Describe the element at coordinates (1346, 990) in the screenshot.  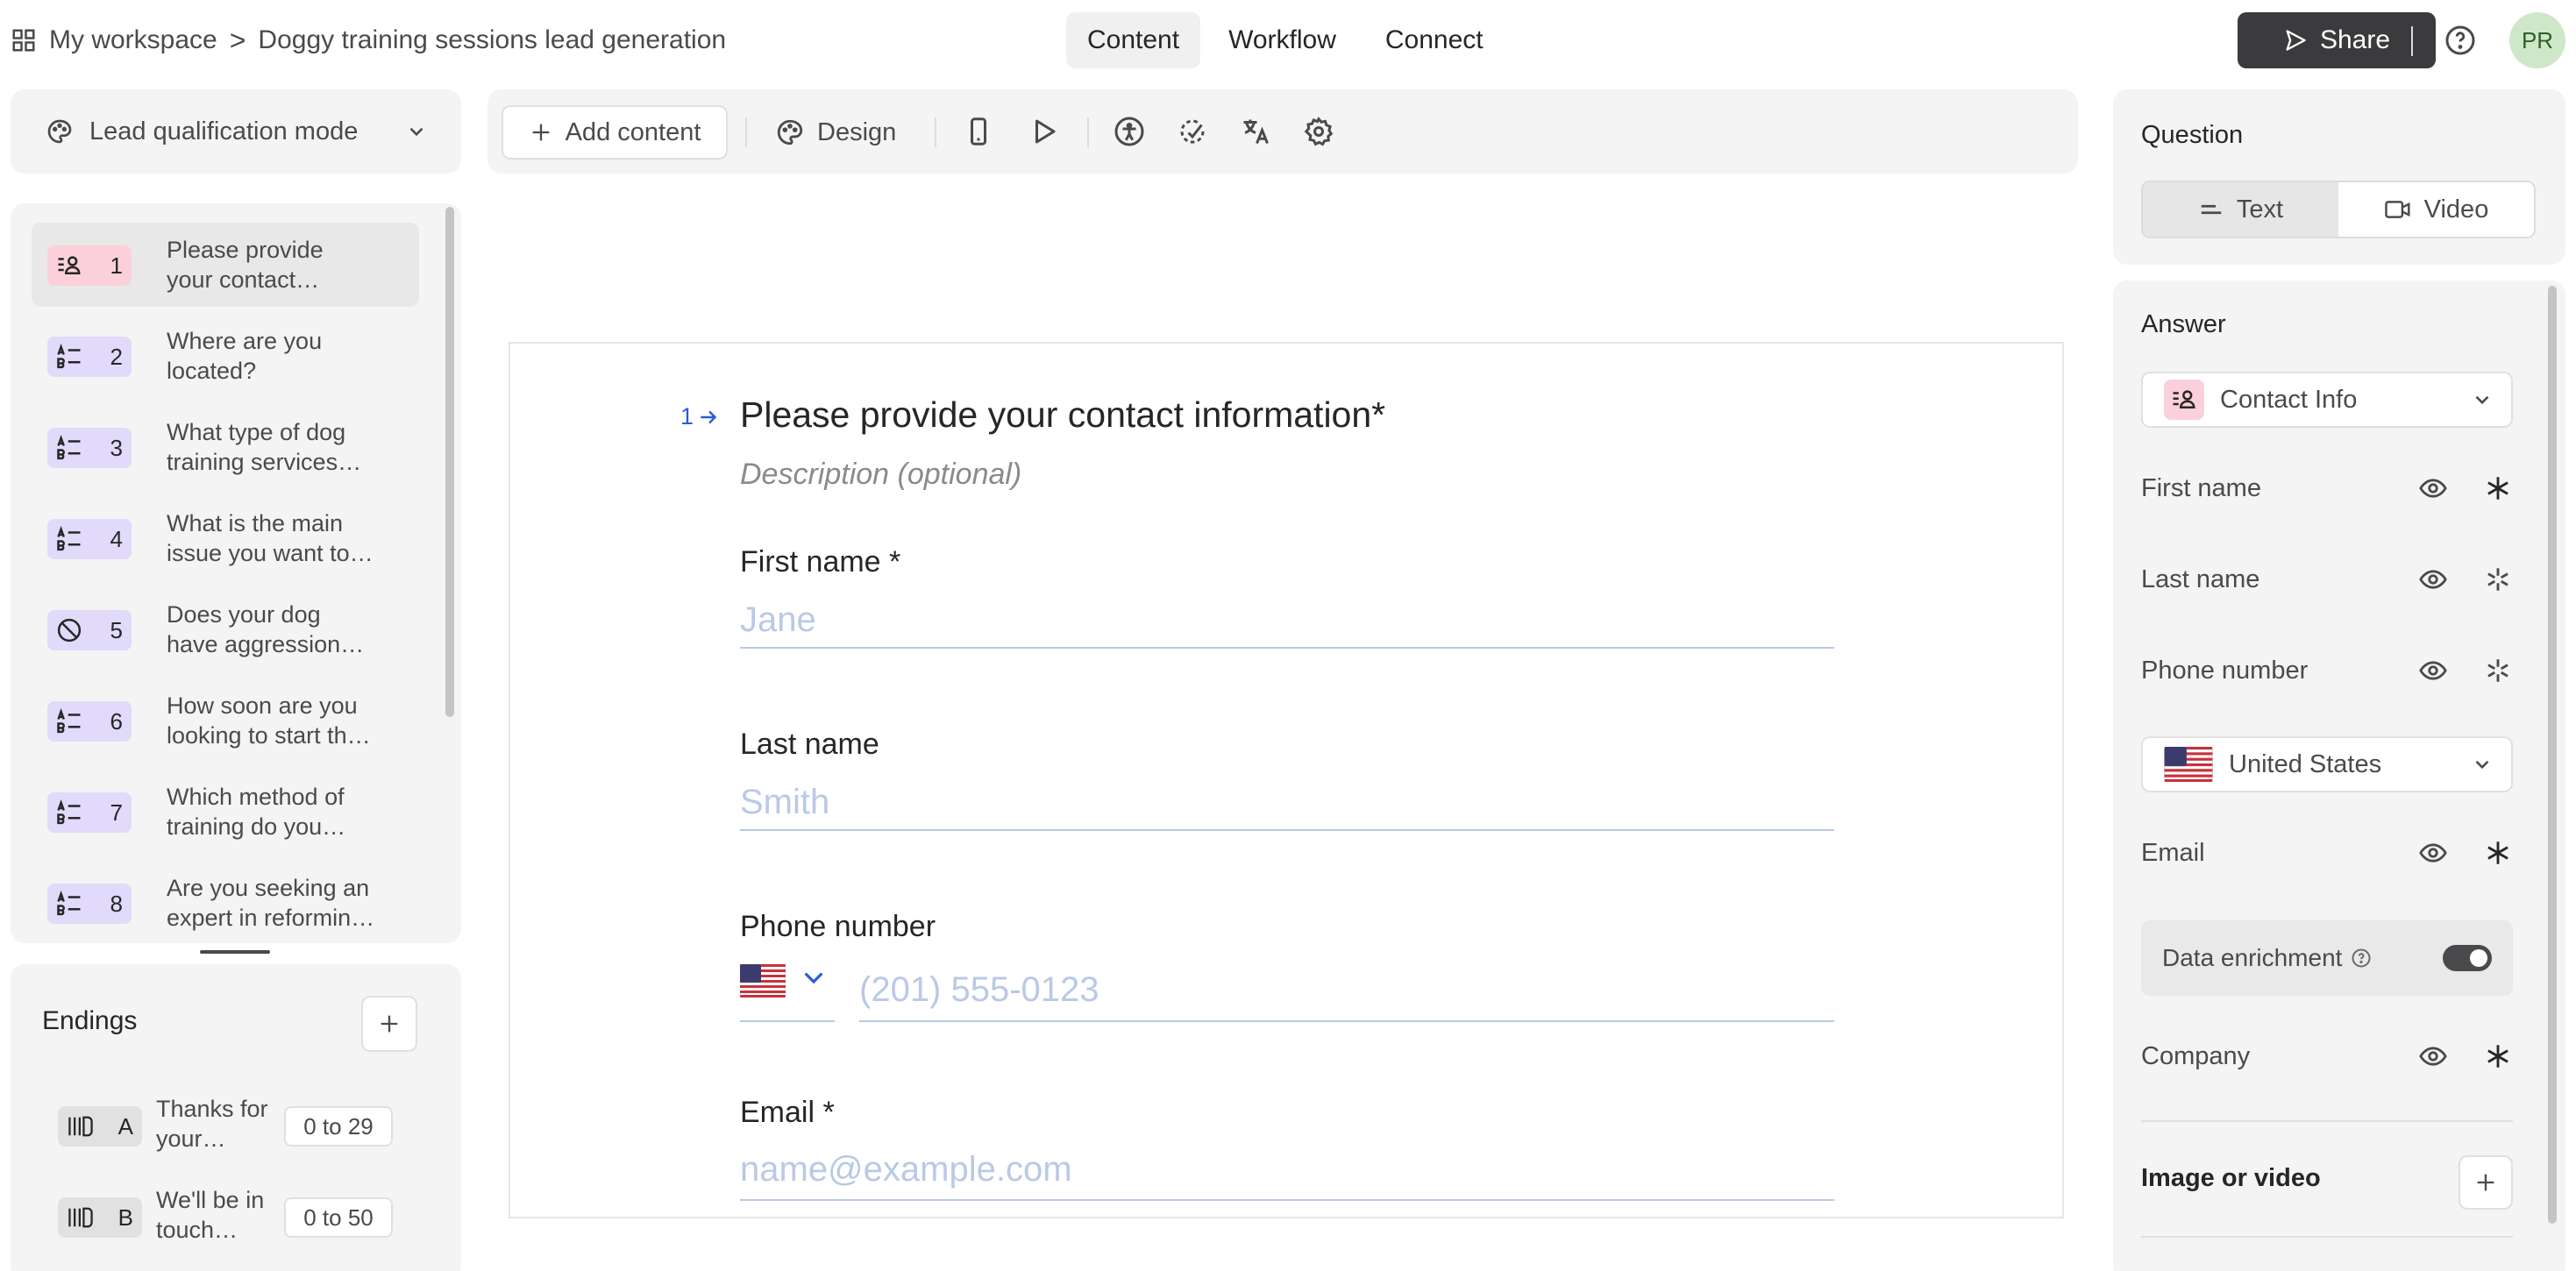
I see `phone-input: (201) 555-0123` at that location.